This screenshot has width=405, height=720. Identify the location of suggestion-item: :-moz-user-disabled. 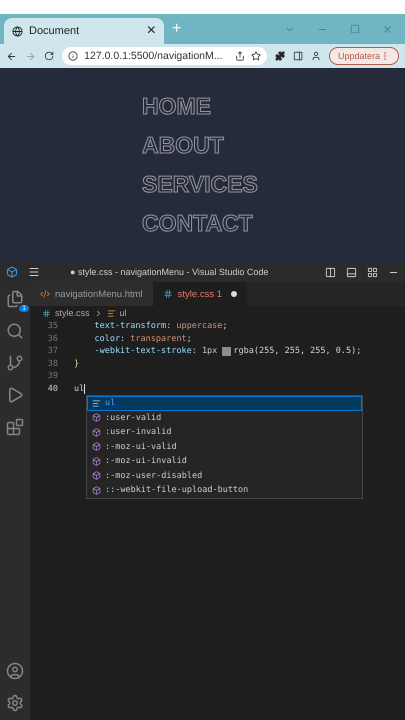
(224, 475).